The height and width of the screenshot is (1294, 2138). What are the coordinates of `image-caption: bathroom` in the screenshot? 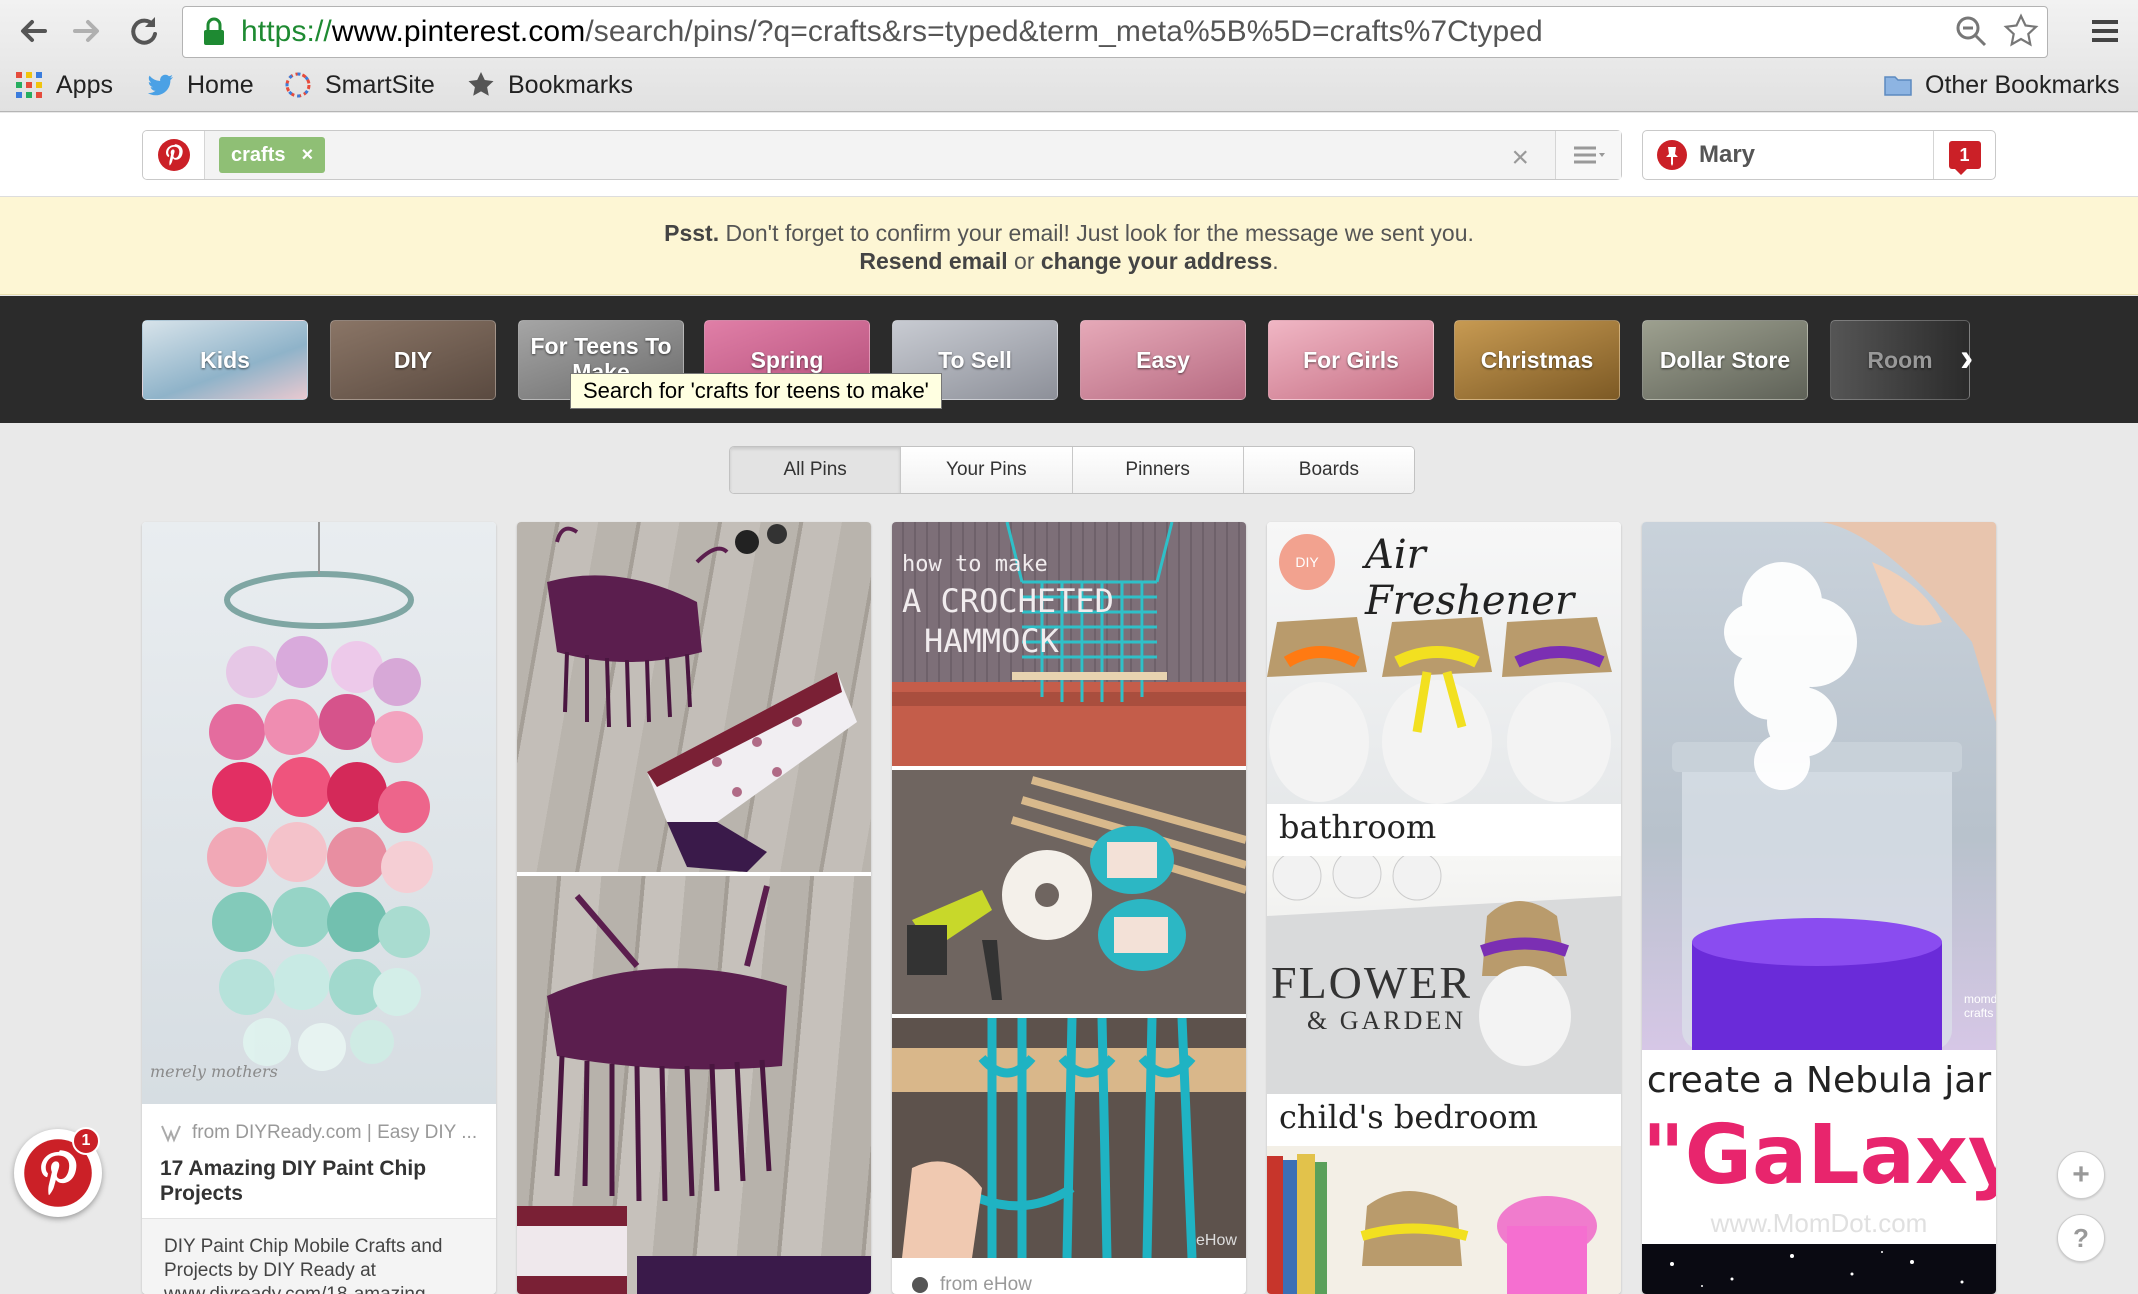 It's located at (1358, 827).